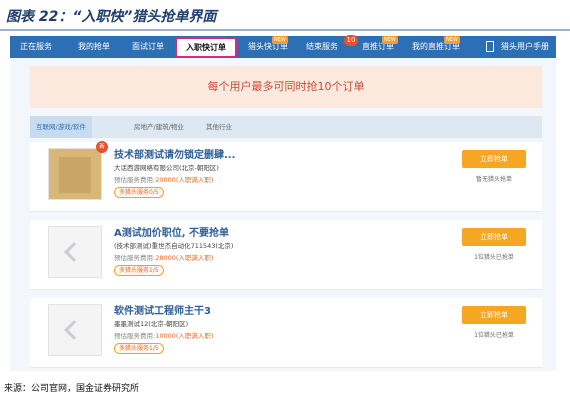 Image resolution: width=570 pixels, height=399 pixels. Describe the element at coordinates (174, 246) in the screenshot. I see `company-name: (技术部测试)重世杰自动化711543(北京)` at that location.